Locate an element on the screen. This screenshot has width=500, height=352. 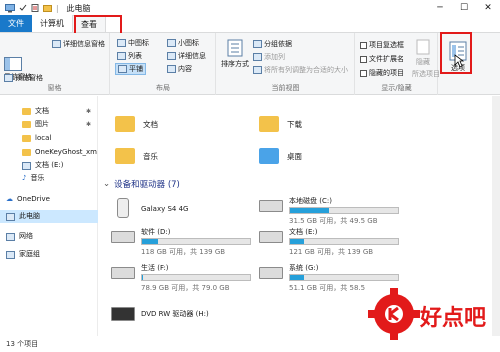
nav-item-onekeyghost: OneKeyGhost_xm is located at coordinates (59, 152).